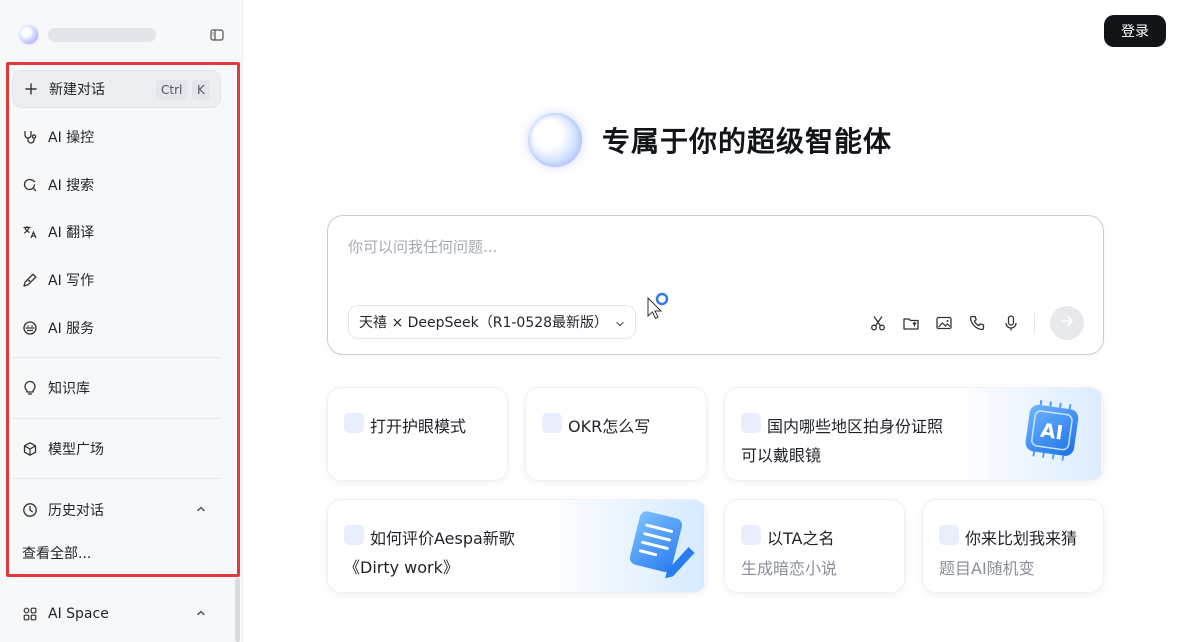 This screenshot has width=1188, height=642. What do you see at coordinates (911, 323) in the screenshot?
I see `folder-upload-icon` at bounding box center [911, 323].